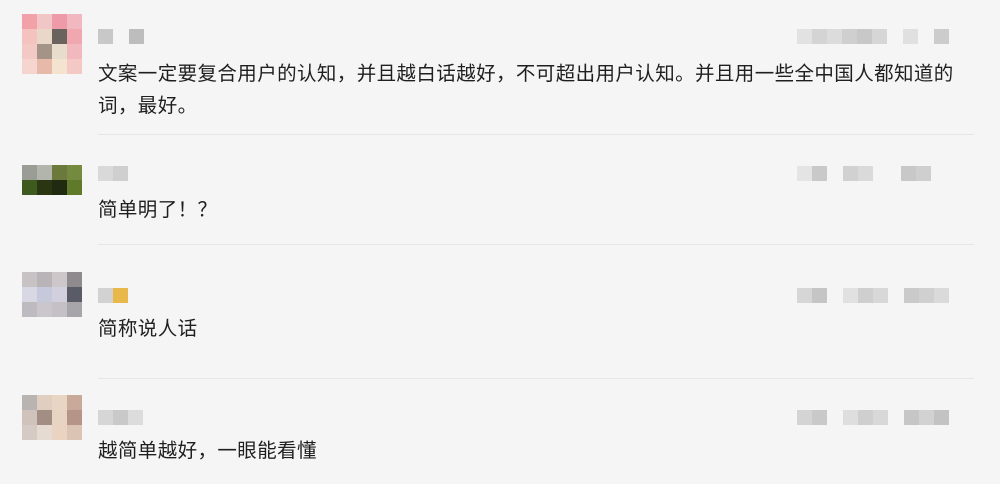 The width and height of the screenshot is (1000, 484). What do you see at coordinates (207, 450) in the screenshot?
I see `comment-text: 越简单越好，一眼能看懂` at bounding box center [207, 450].